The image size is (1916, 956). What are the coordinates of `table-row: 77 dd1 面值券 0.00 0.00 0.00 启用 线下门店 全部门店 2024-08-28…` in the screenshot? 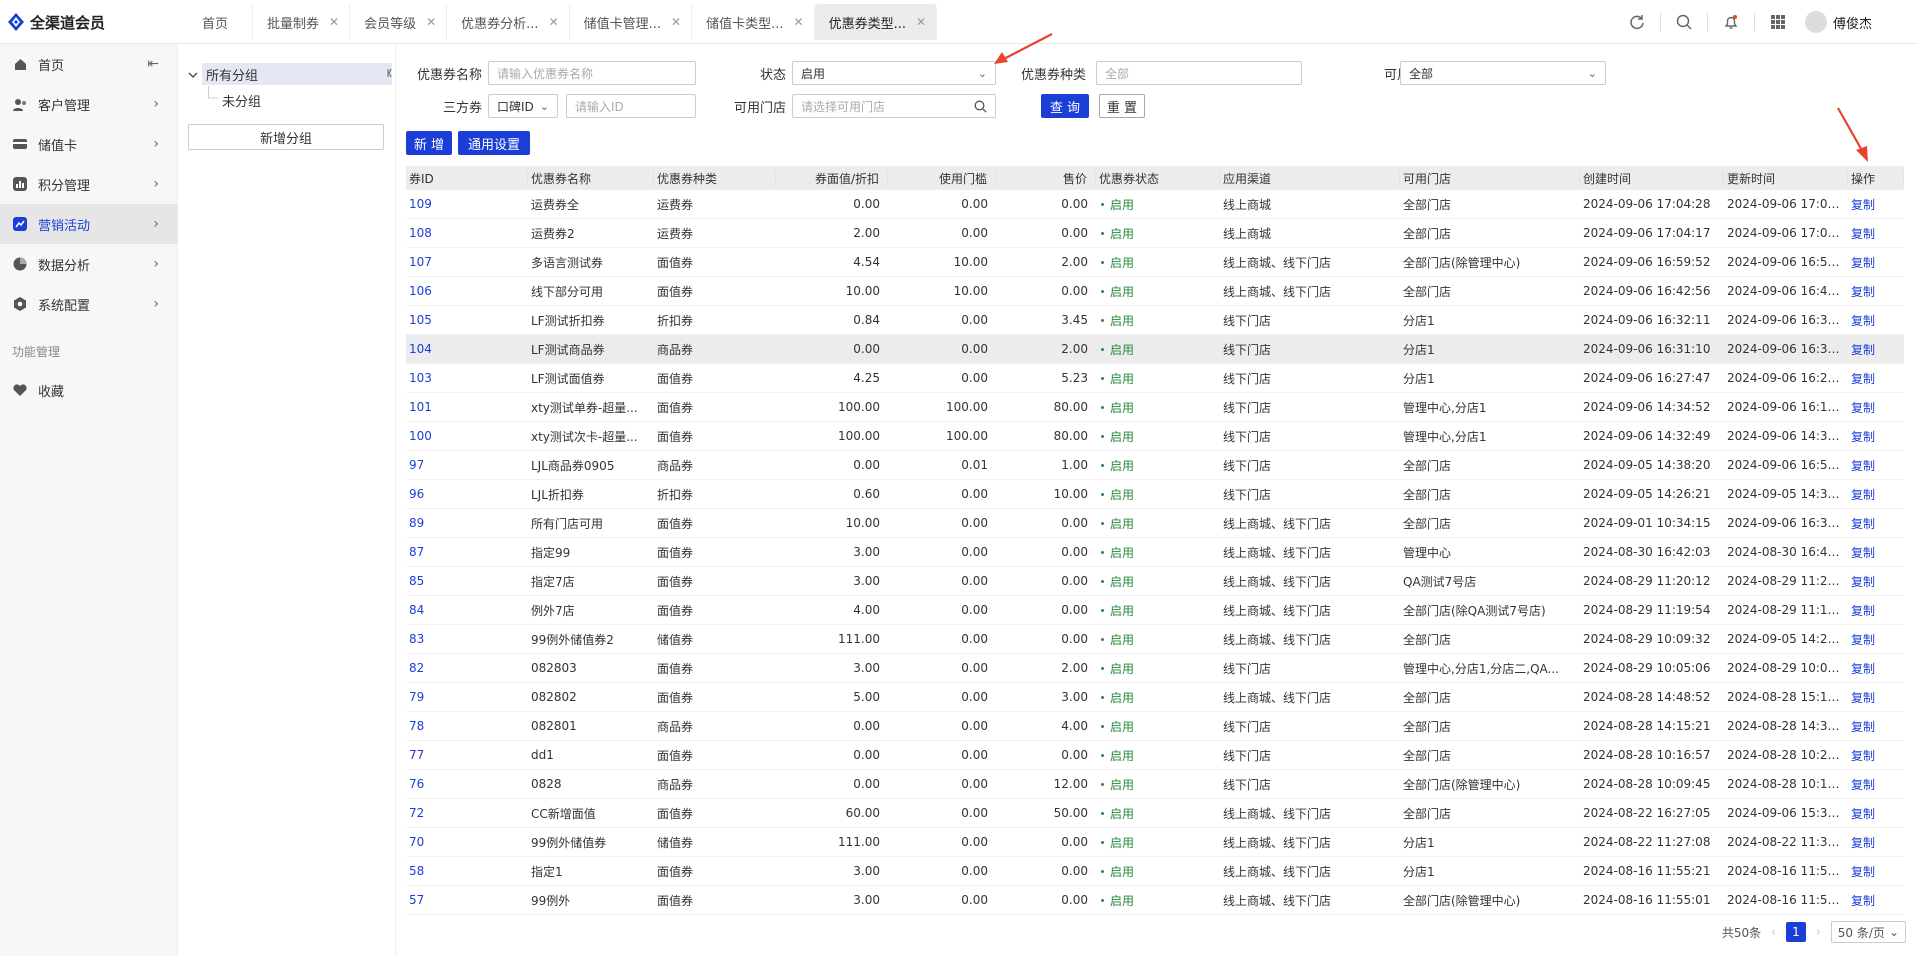 It's located at (1155, 755).